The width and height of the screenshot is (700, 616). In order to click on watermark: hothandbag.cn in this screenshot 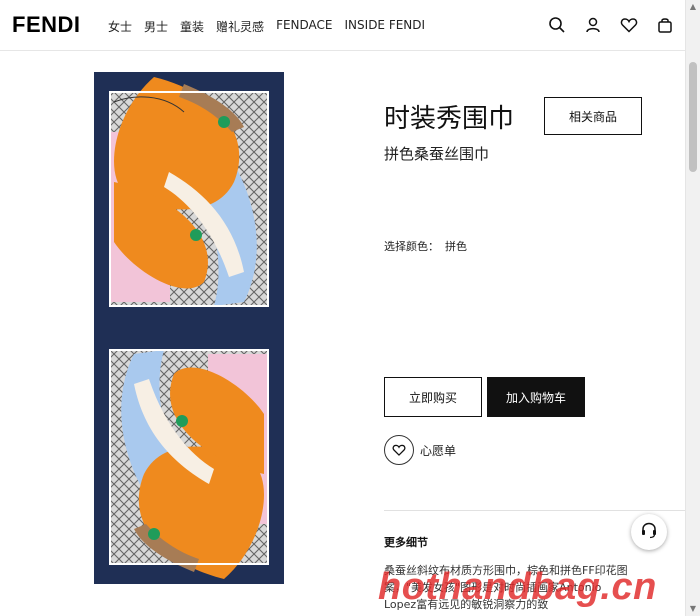, I will do `click(517, 587)`.